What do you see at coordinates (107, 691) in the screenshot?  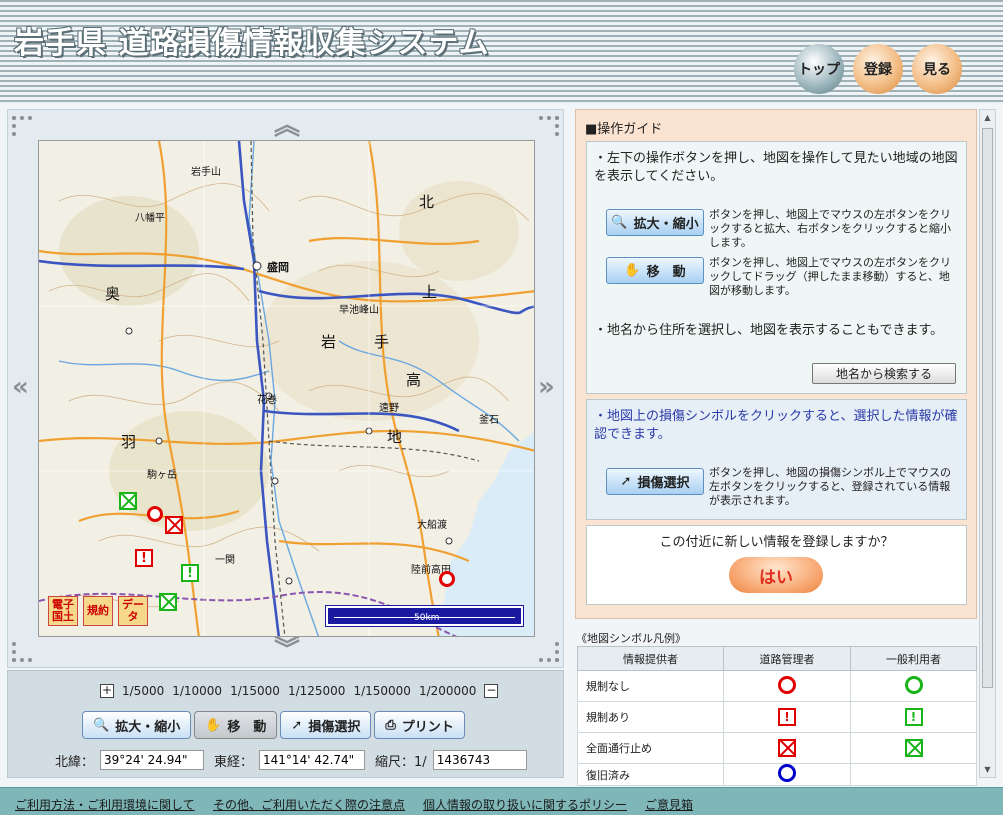 I see `zoom-in-button: +` at bounding box center [107, 691].